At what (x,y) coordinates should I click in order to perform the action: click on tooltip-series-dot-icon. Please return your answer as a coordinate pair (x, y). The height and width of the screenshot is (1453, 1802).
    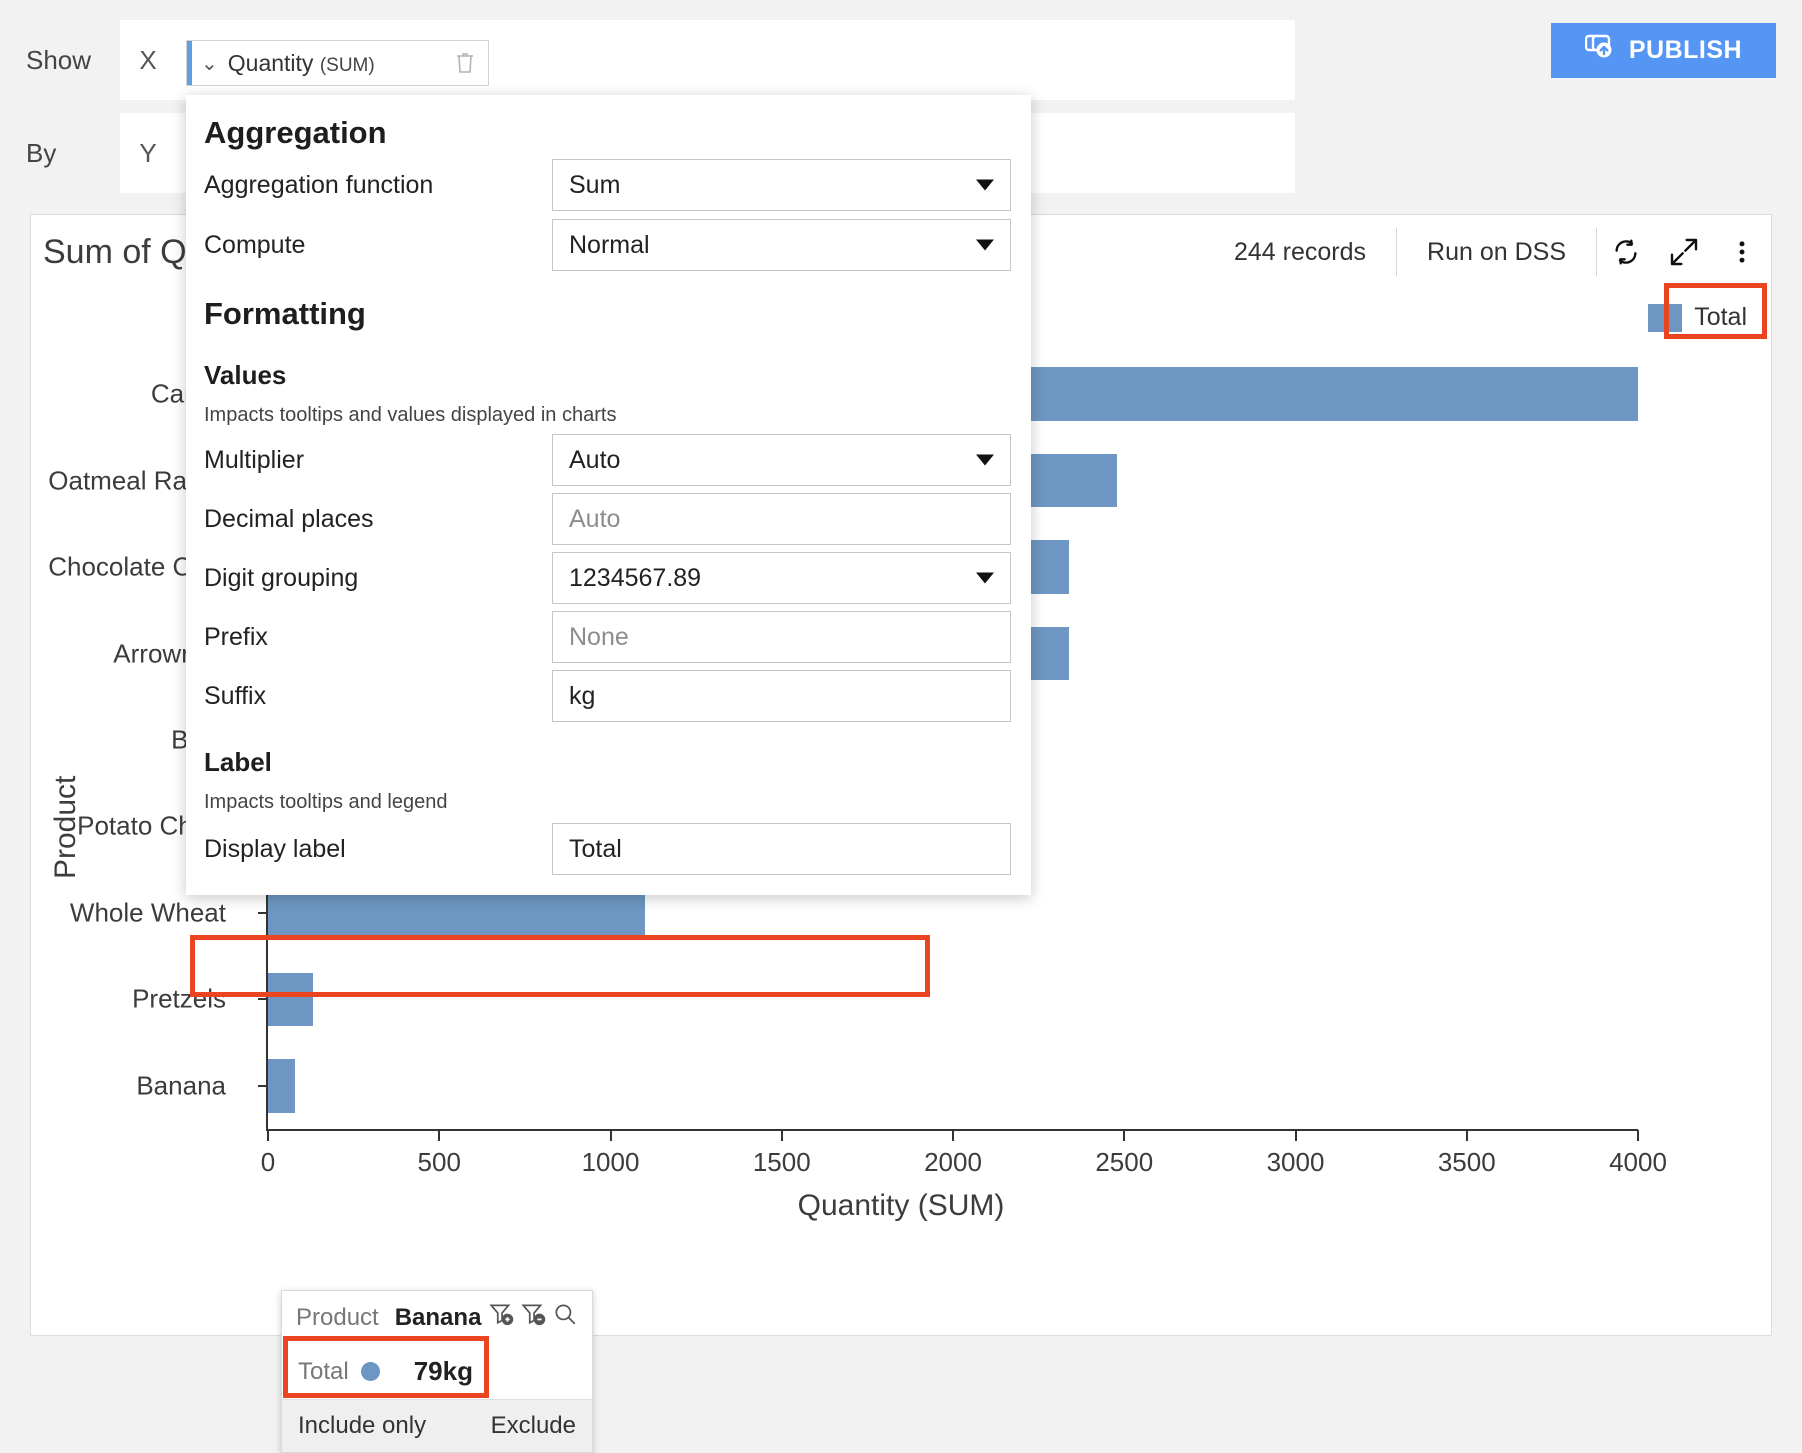
    Looking at the image, I should click on (370, 1371).